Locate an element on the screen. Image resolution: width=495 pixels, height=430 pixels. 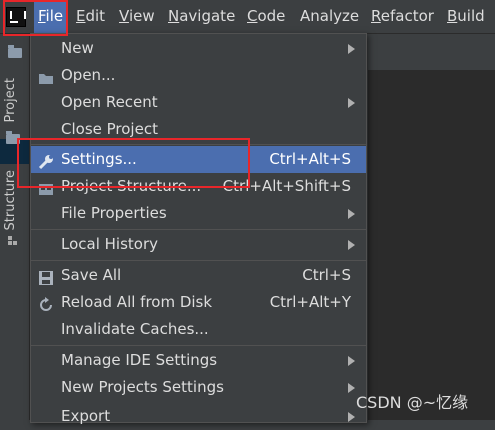
menu-item-project-structure: Project Structure... Ctrl+Alt+Shift+S is located at coordinates (198, 186).